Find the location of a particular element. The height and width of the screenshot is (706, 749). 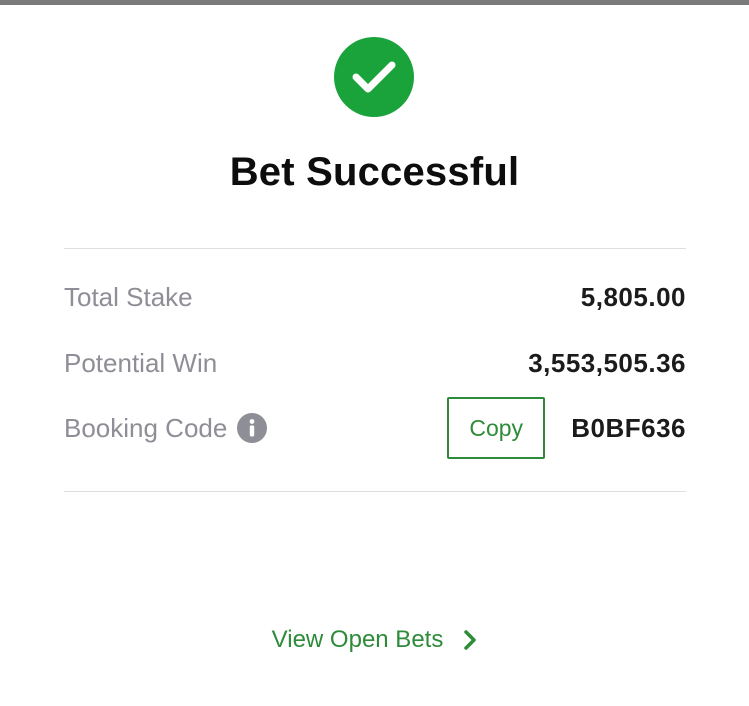

divider-bottom is located at coordinates (375, 491).